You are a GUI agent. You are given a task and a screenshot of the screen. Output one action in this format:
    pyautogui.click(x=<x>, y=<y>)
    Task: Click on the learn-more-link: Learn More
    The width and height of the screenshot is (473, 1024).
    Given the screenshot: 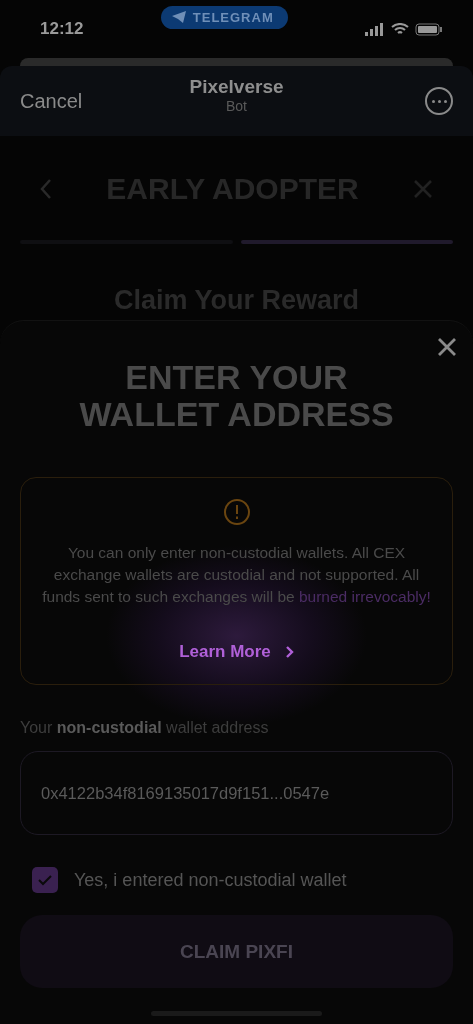 What is the action you would take?
    pyautogui.click(x=236, y=652)
    